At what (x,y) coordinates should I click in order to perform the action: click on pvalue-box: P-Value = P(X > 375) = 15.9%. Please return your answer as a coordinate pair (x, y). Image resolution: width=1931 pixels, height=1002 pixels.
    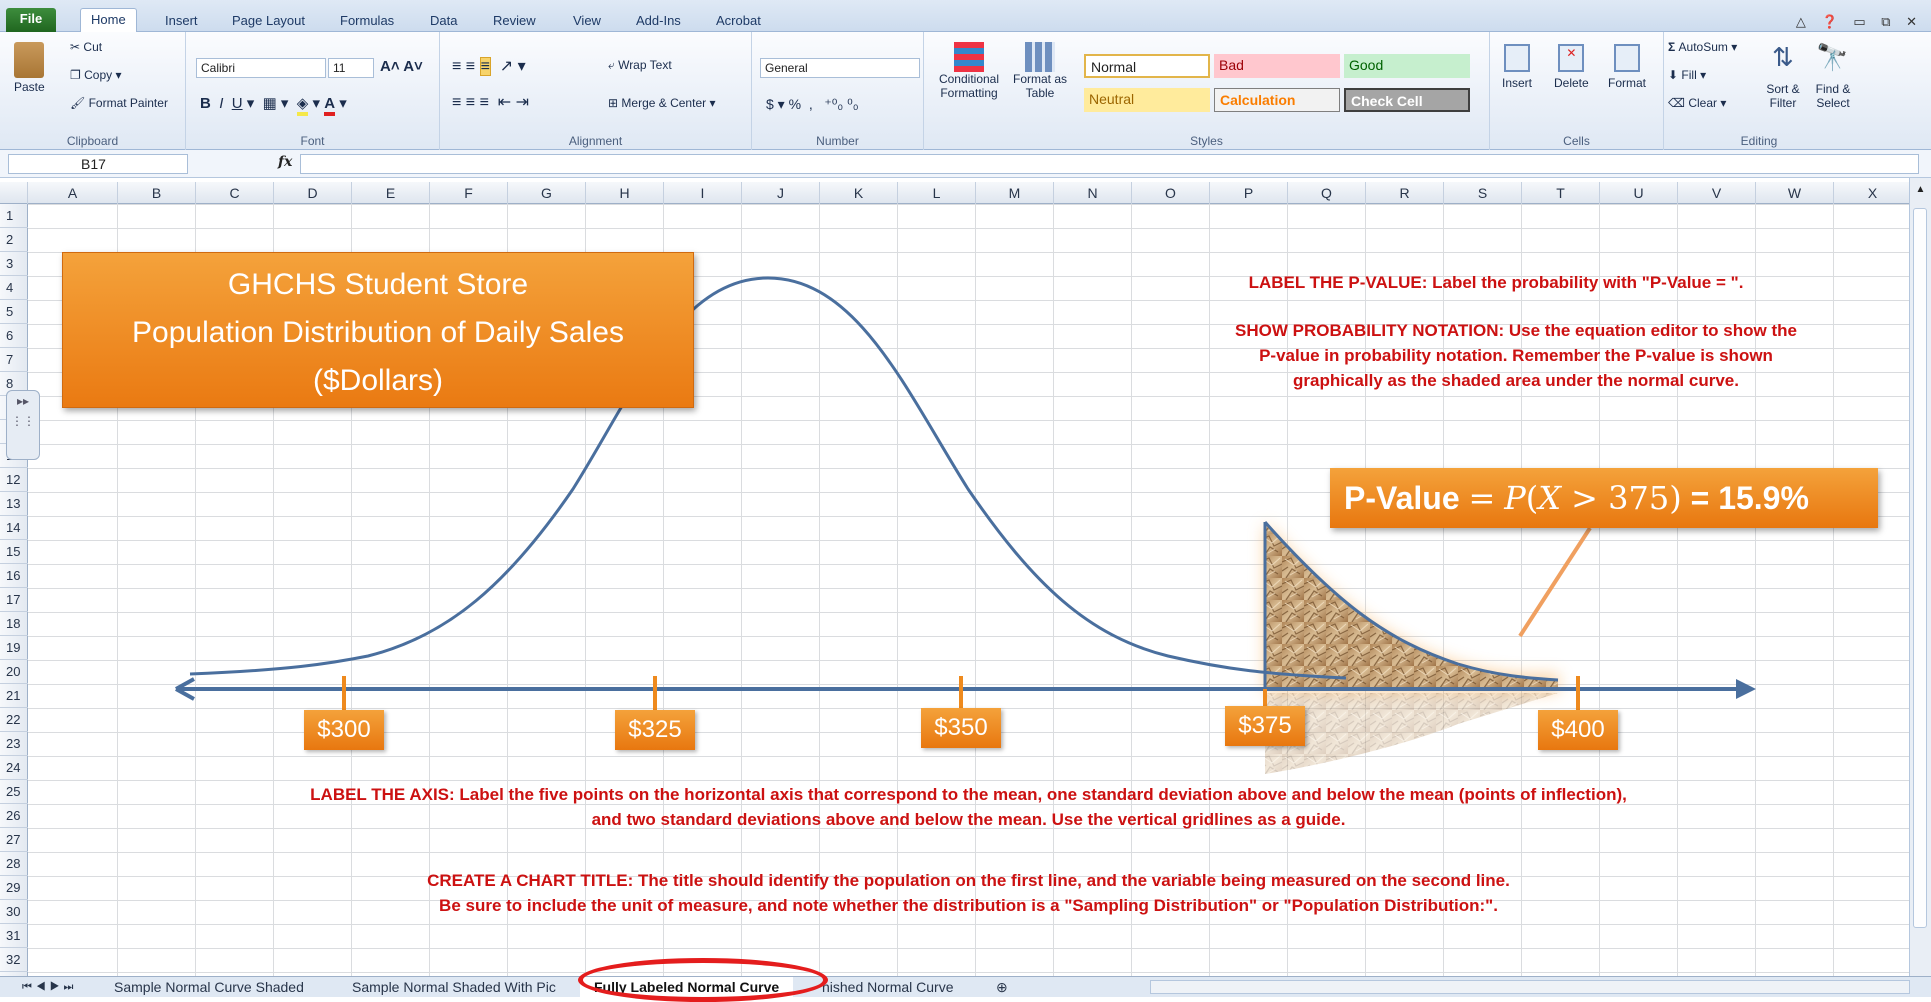
    Looking at the image, I should click on (1604, 498).